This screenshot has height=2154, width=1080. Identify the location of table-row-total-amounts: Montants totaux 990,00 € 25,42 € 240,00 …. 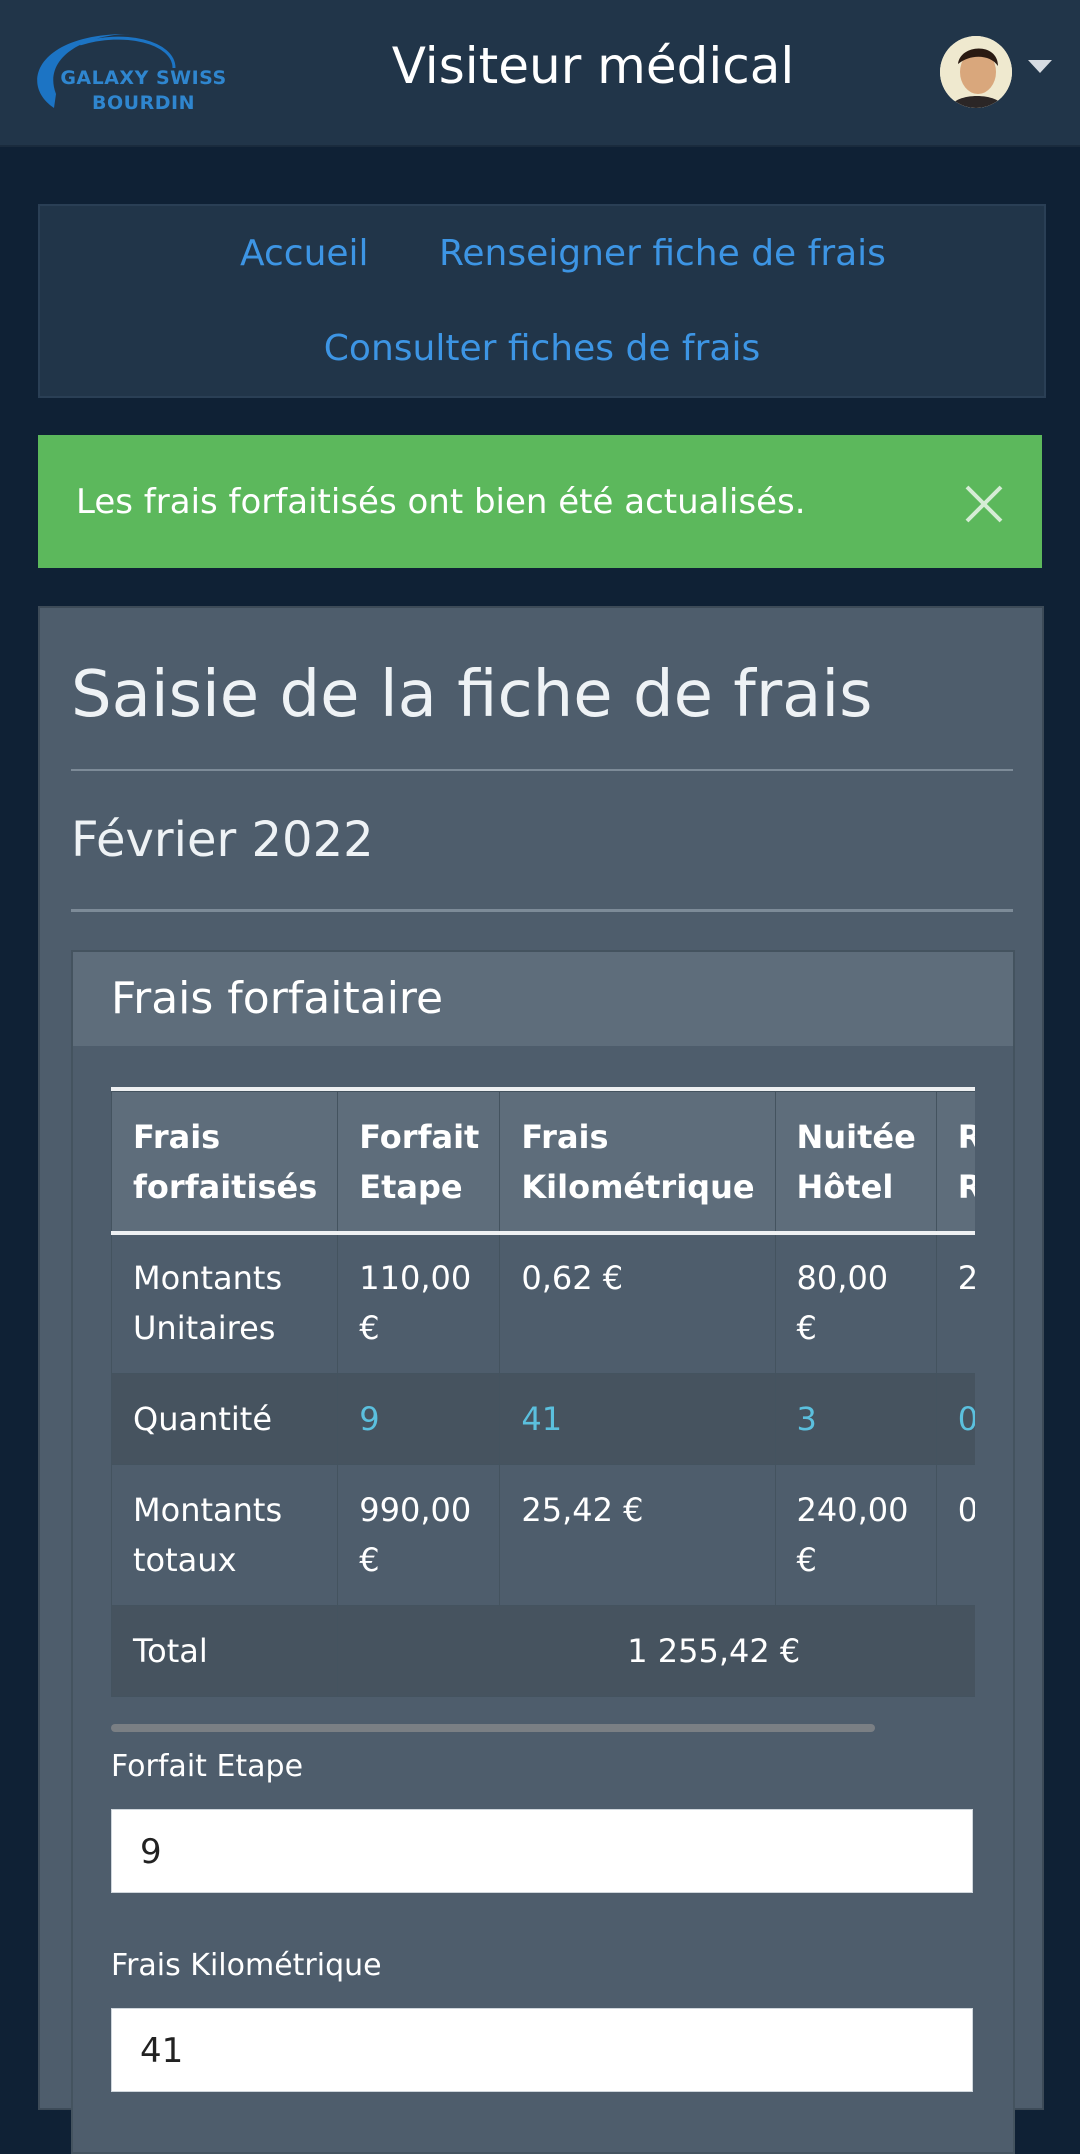
(543, 1535).